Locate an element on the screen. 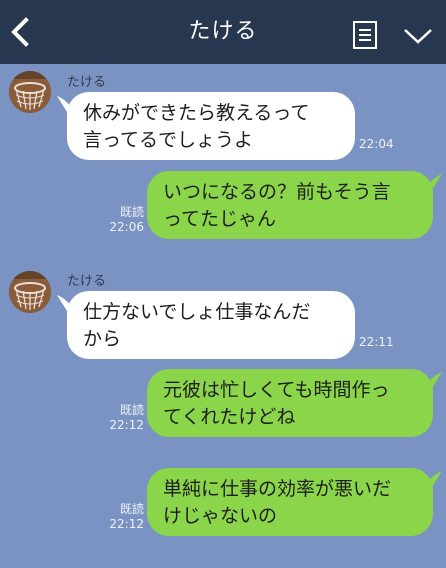  chat-title: たける is located at coordinates (223, 31).